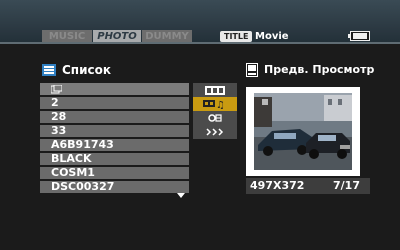 The width and height of the screenshot is (400, 250). What do you see at coordinates (236, 36) in the screenshot?
I see `title-badge: TITLE` at bounding box center [236, 36].